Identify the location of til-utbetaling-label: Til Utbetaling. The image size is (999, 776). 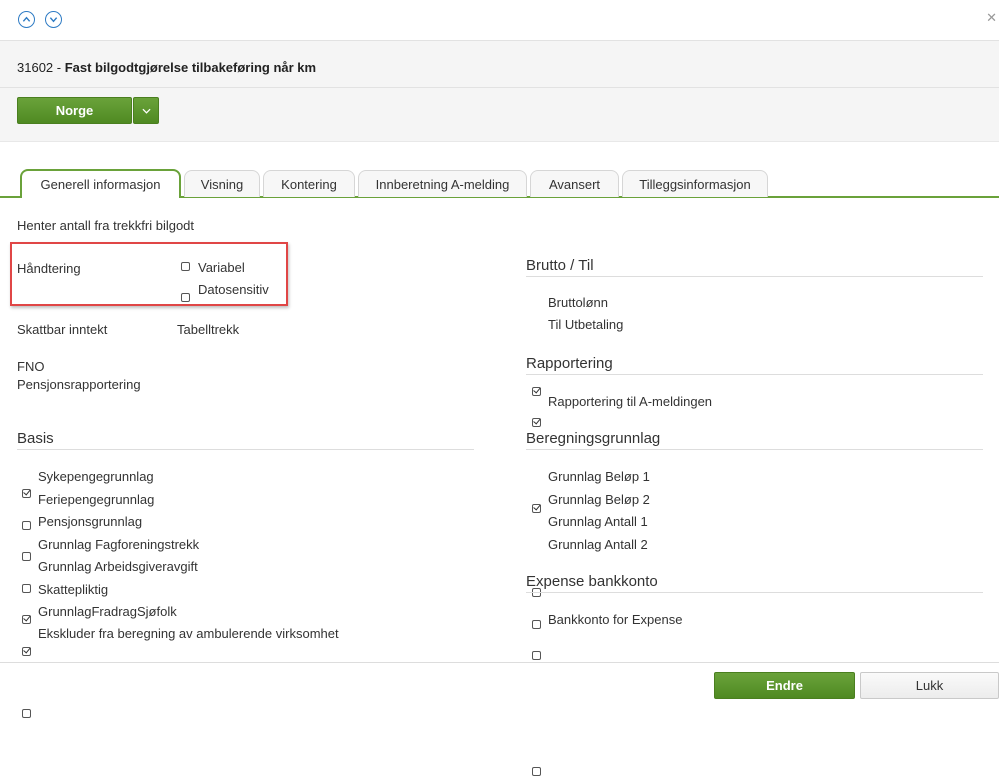
(586, 324).